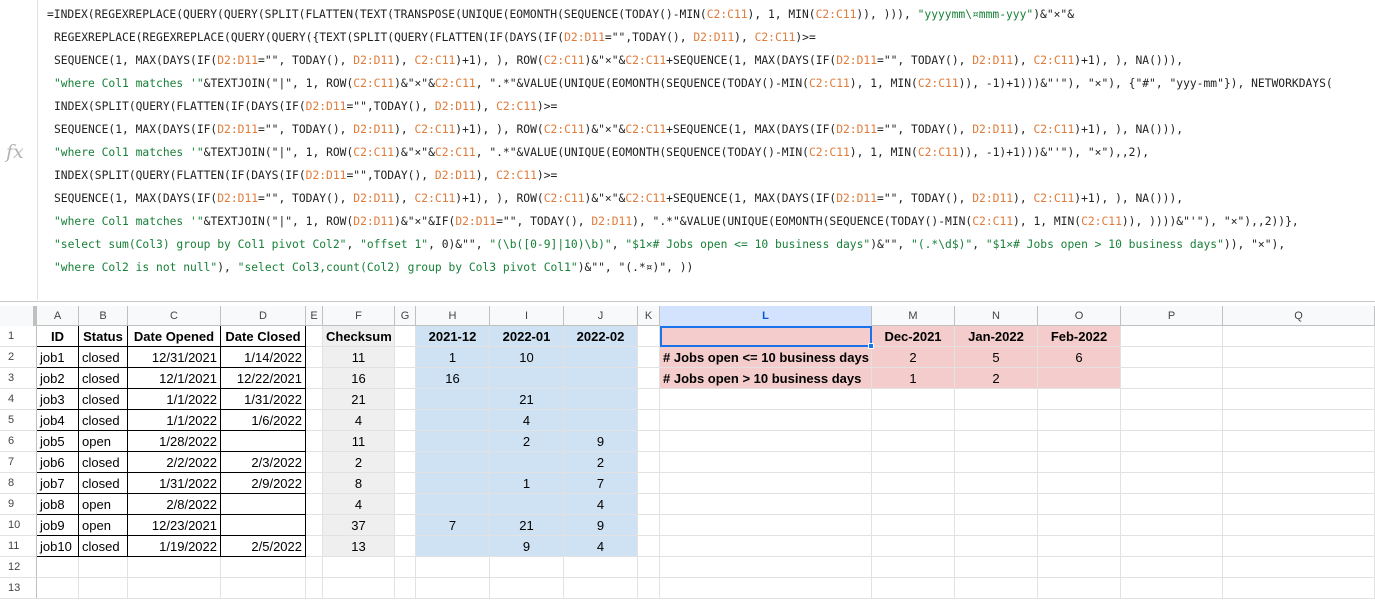 The height and width of the screenshot is (603, 1375). Describe the element at coordinates (913, 378) in the screenshot. I see `summary-cell: 1` at that location.